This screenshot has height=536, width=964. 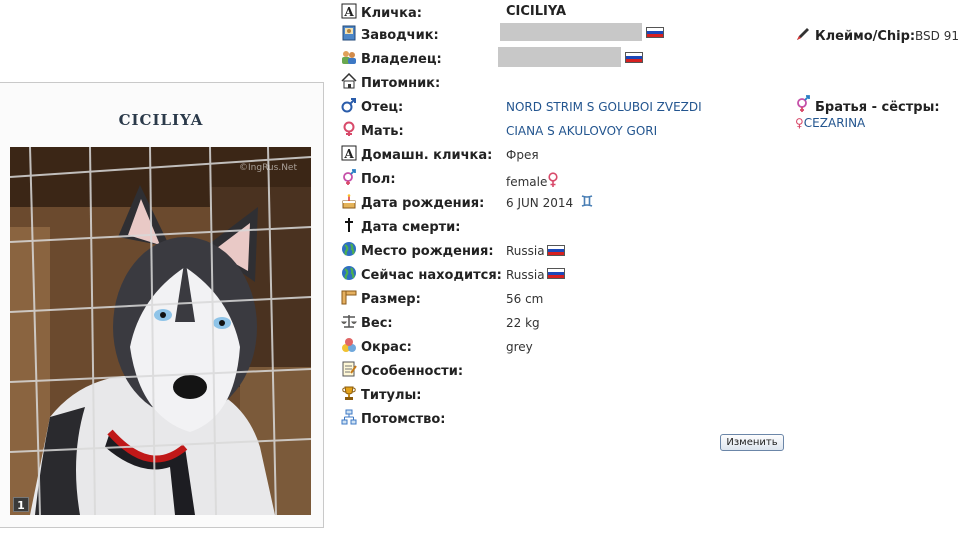 What do you see at coordinates (525, 275) in the screenshot?
I see `current-place-value: Russia` at bounding box center [525, 275].